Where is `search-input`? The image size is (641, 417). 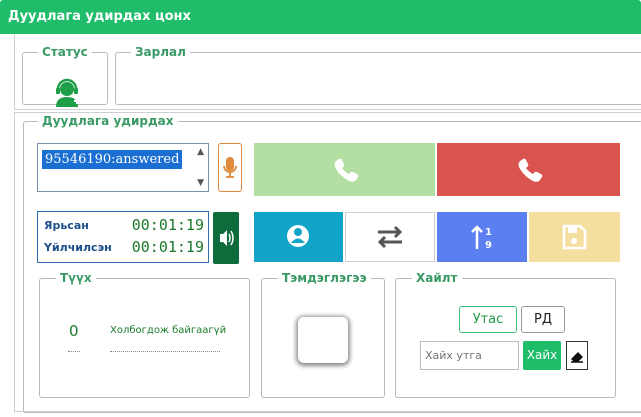 search-input is located at coordinates (469, 355).